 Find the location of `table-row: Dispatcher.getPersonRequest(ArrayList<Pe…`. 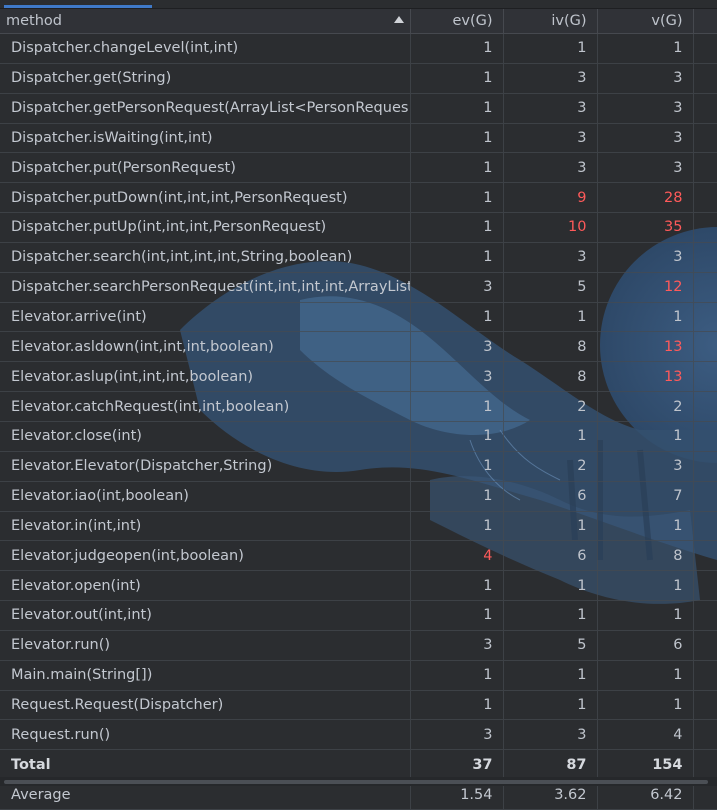

table-row: Dispatcher.getPersonRequest(ArrayList<Pe… is located at coordinates (358, 108).